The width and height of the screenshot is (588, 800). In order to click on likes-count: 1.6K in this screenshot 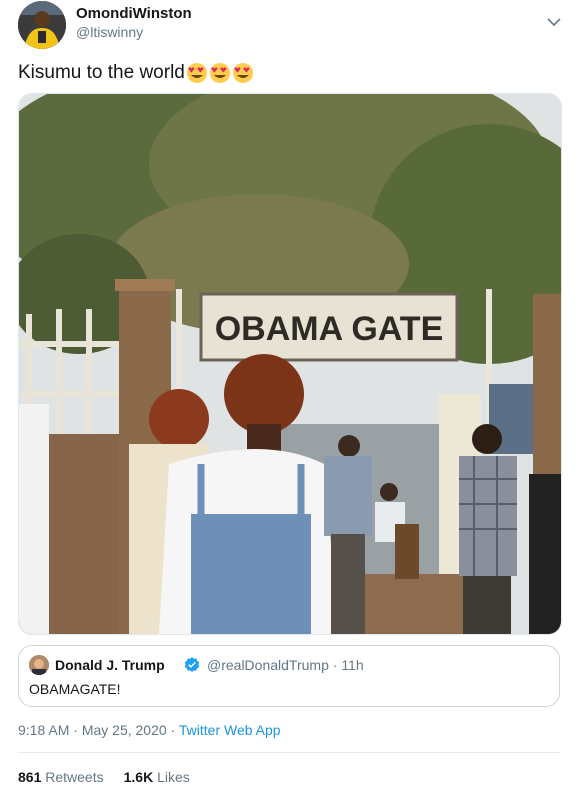, I will do `click(138, 777)`.